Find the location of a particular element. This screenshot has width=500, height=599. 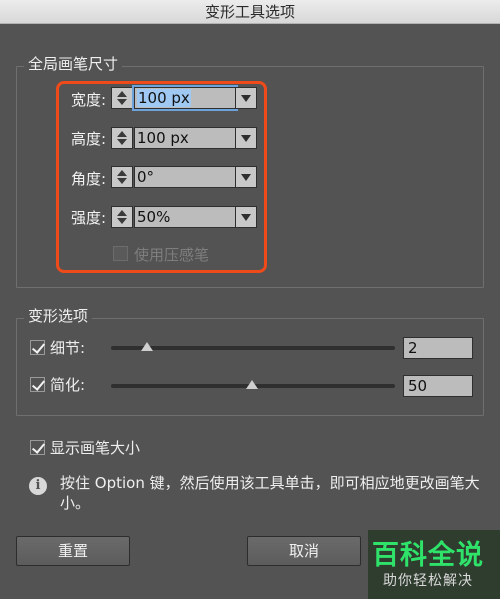

detail-value-input: 2 is located at coordinates (438, 348).